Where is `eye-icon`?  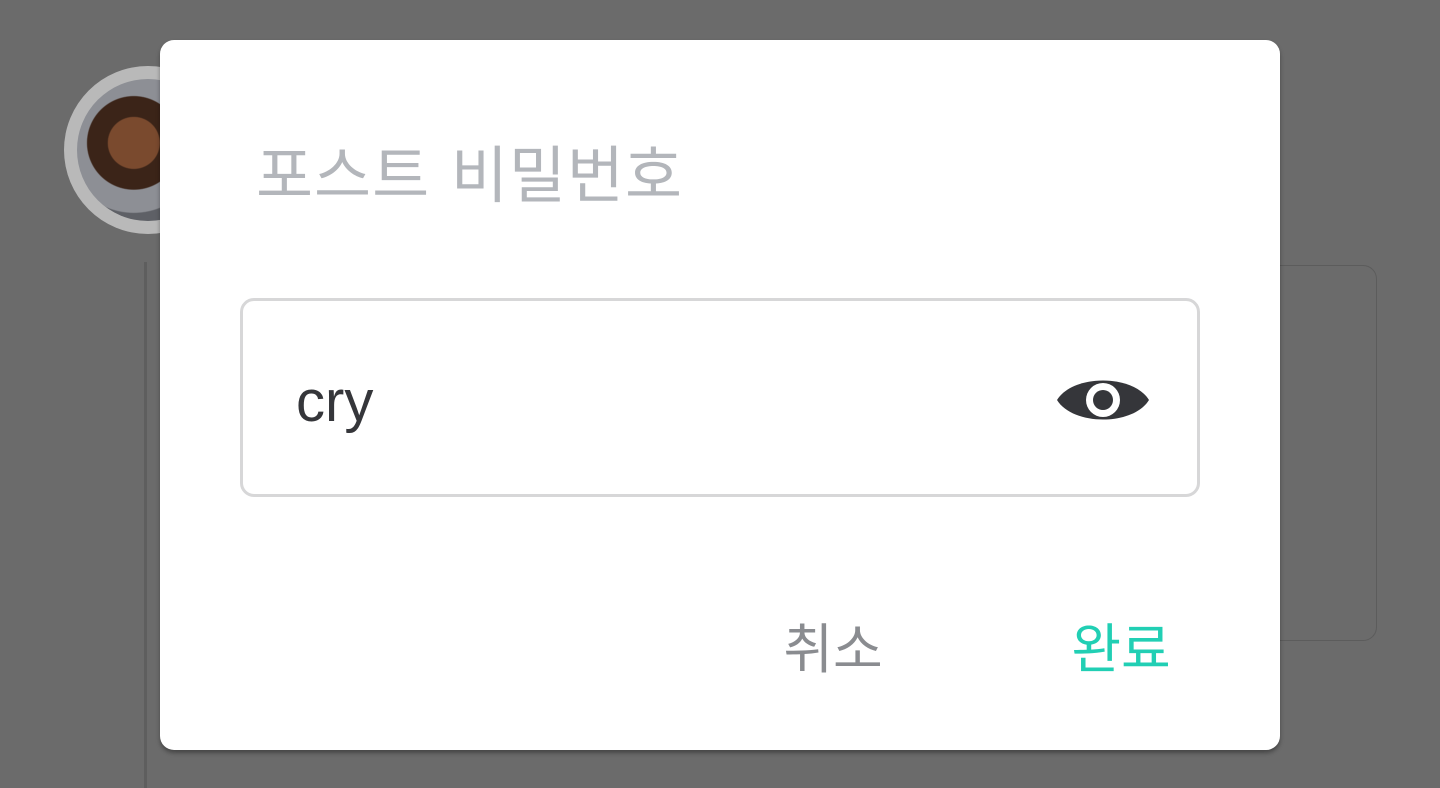 eye-icon is located at coordinates (1103, 400).